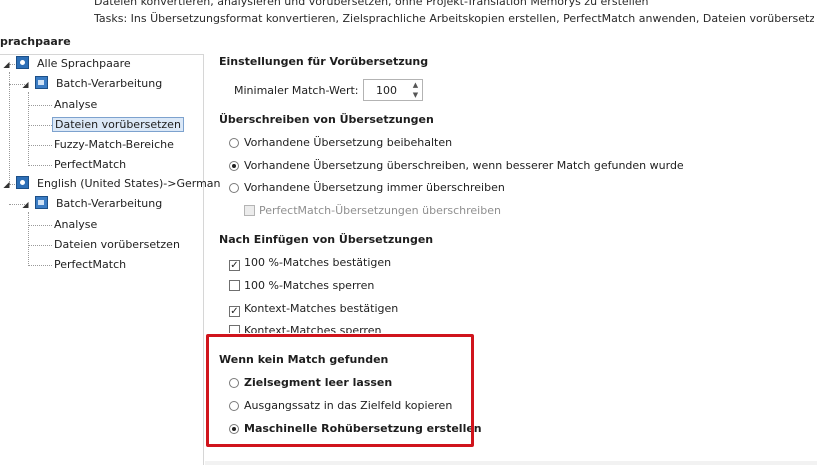 The image size is (817, 465). I want to click on tree-node-pretranslate: Dateien vorübersetzen, so click(118, 125).